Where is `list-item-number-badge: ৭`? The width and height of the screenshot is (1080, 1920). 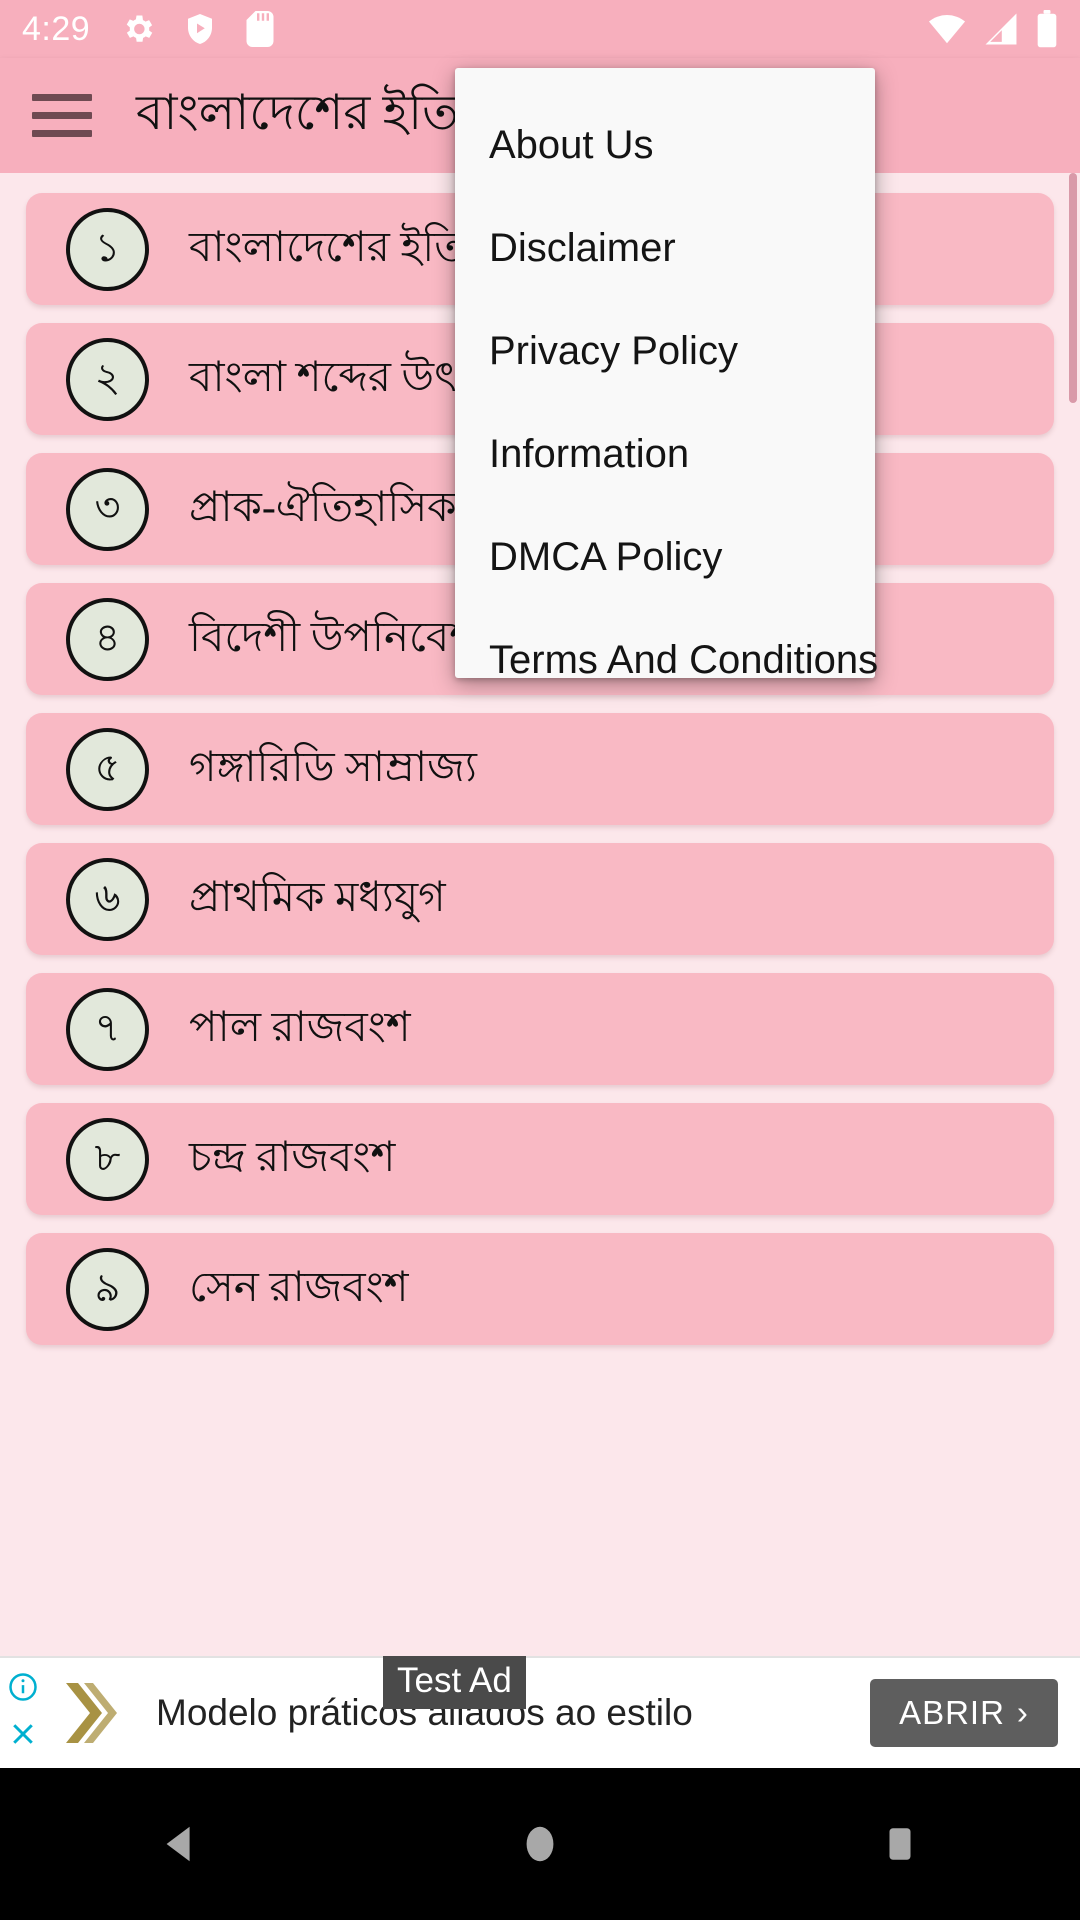
list-item-number-badge: ৭ is located at coordinates (107, 1029).